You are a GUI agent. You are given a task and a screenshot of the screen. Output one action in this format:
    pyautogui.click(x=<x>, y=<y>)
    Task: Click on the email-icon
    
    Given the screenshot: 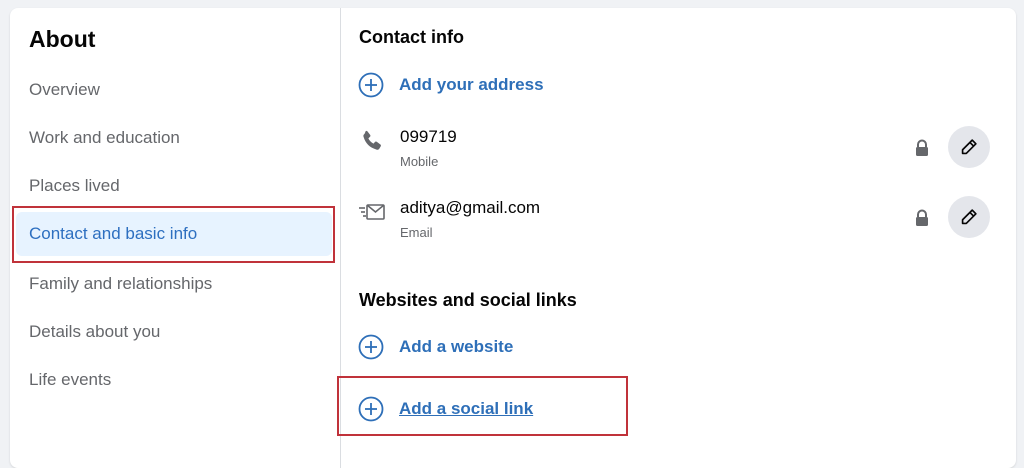 What is the action you would take?
    pyautogui.click(x=372, y=212)
    